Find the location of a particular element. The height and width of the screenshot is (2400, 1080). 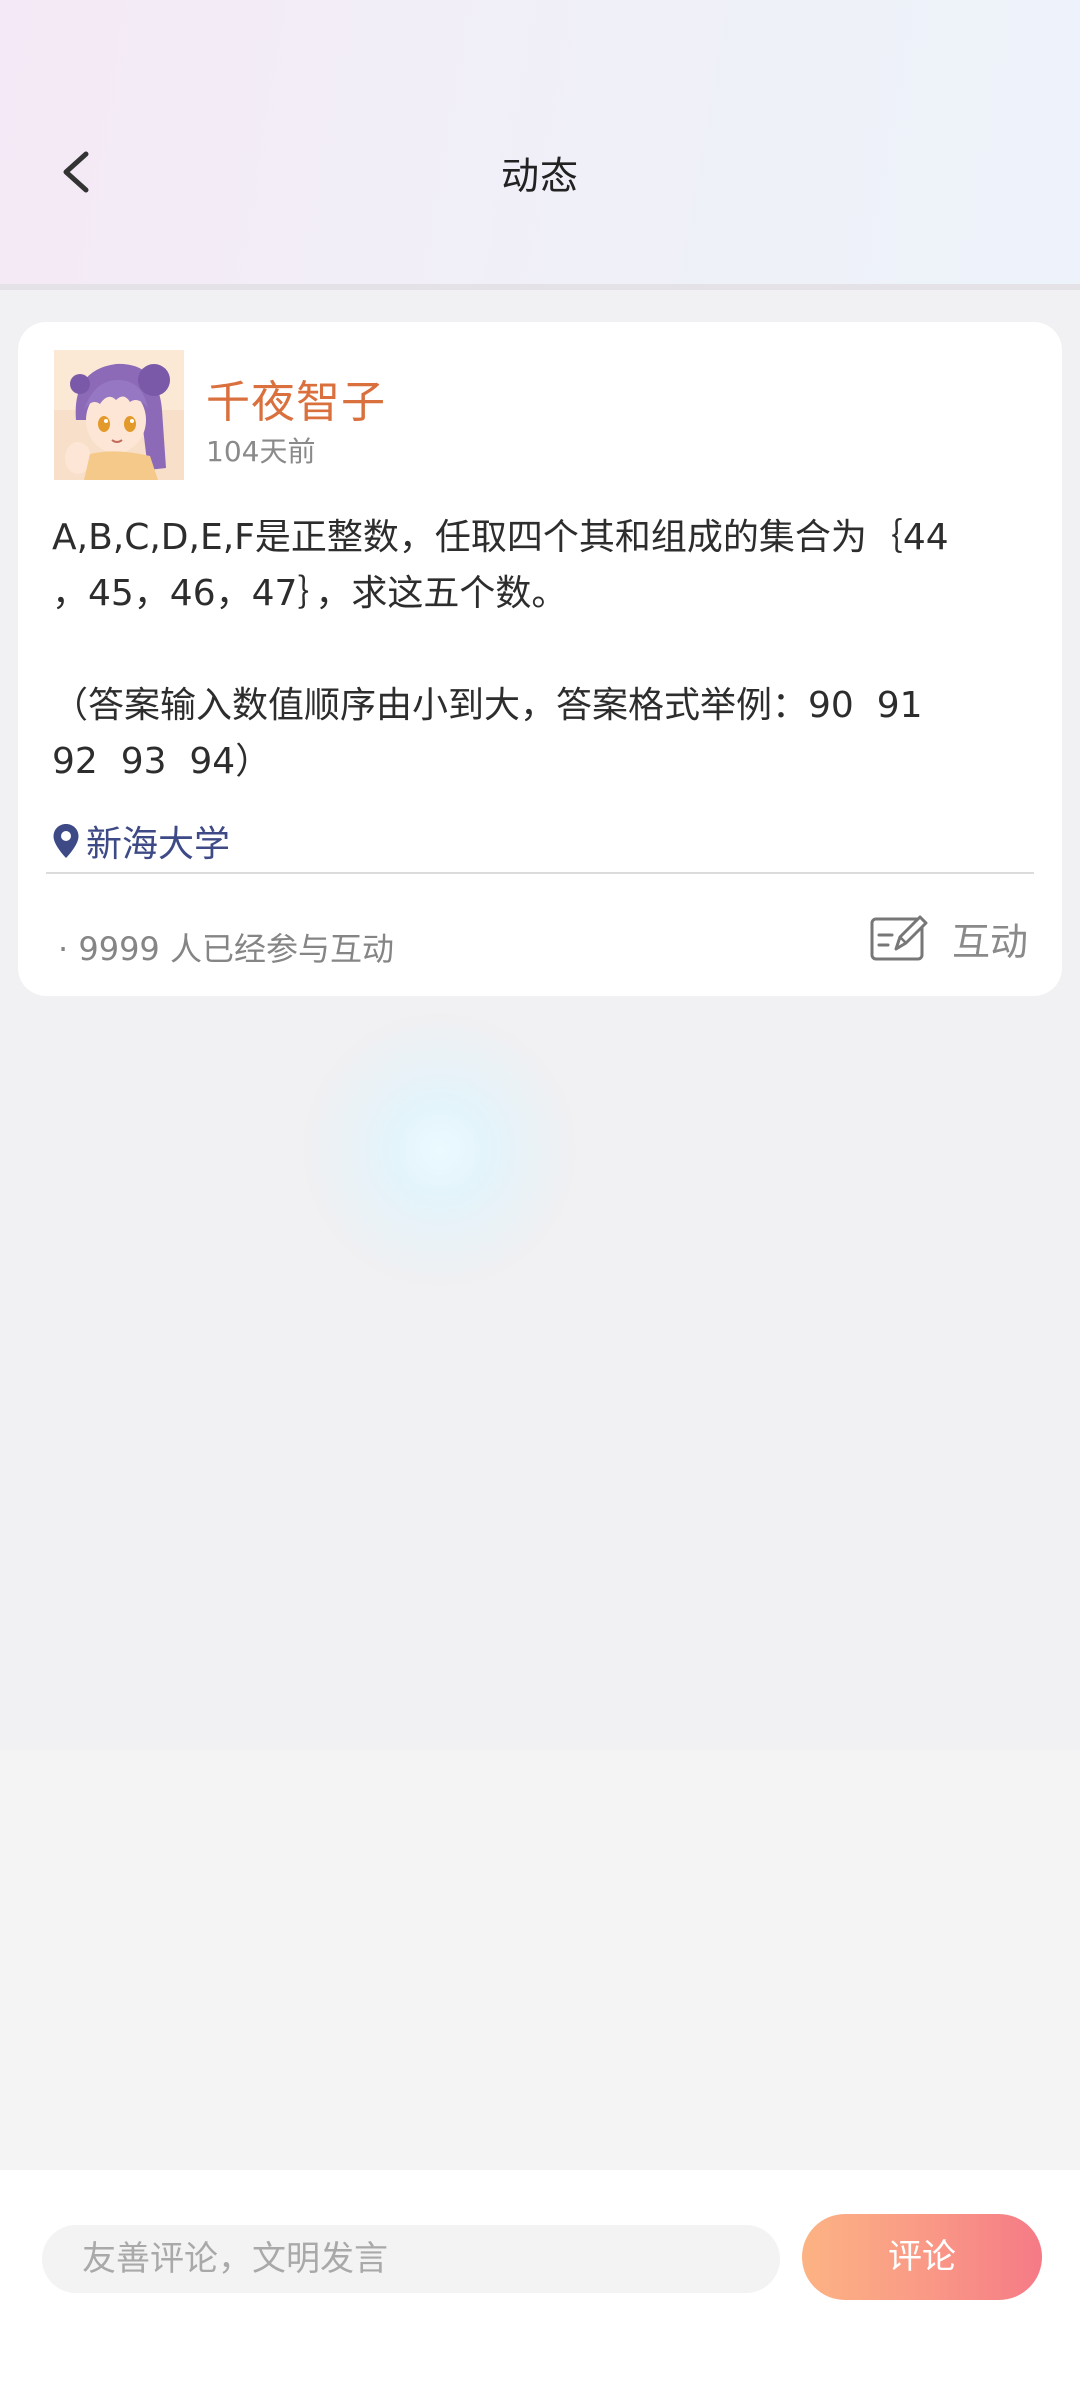

author-name: 千夜智子 is located at coordinates (296, 398).